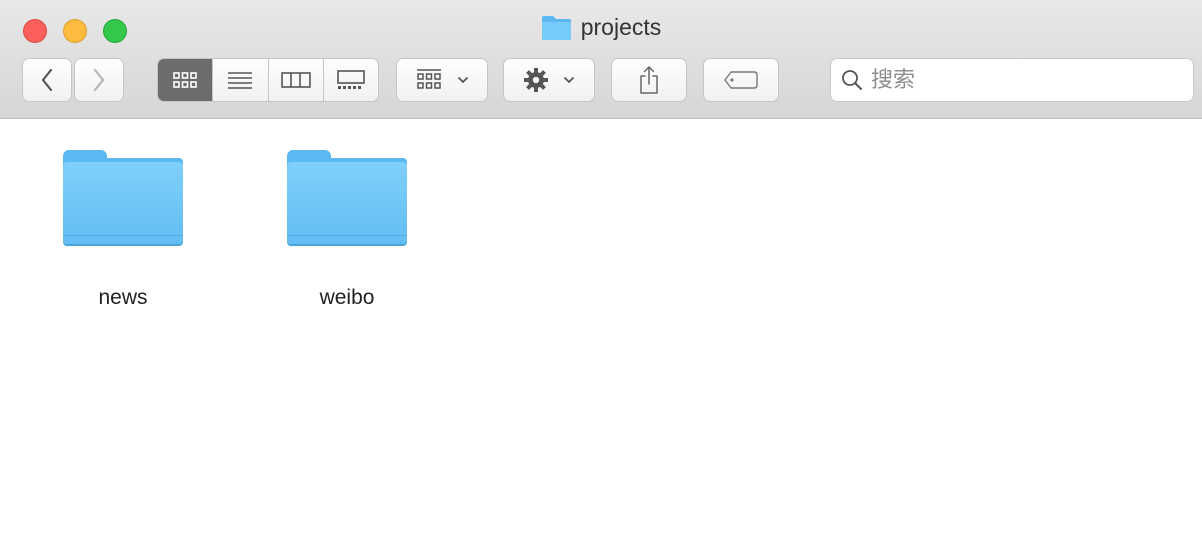  Describe the element at coordinates (549, 80) in the screenshot. I see `action-button` at that location.